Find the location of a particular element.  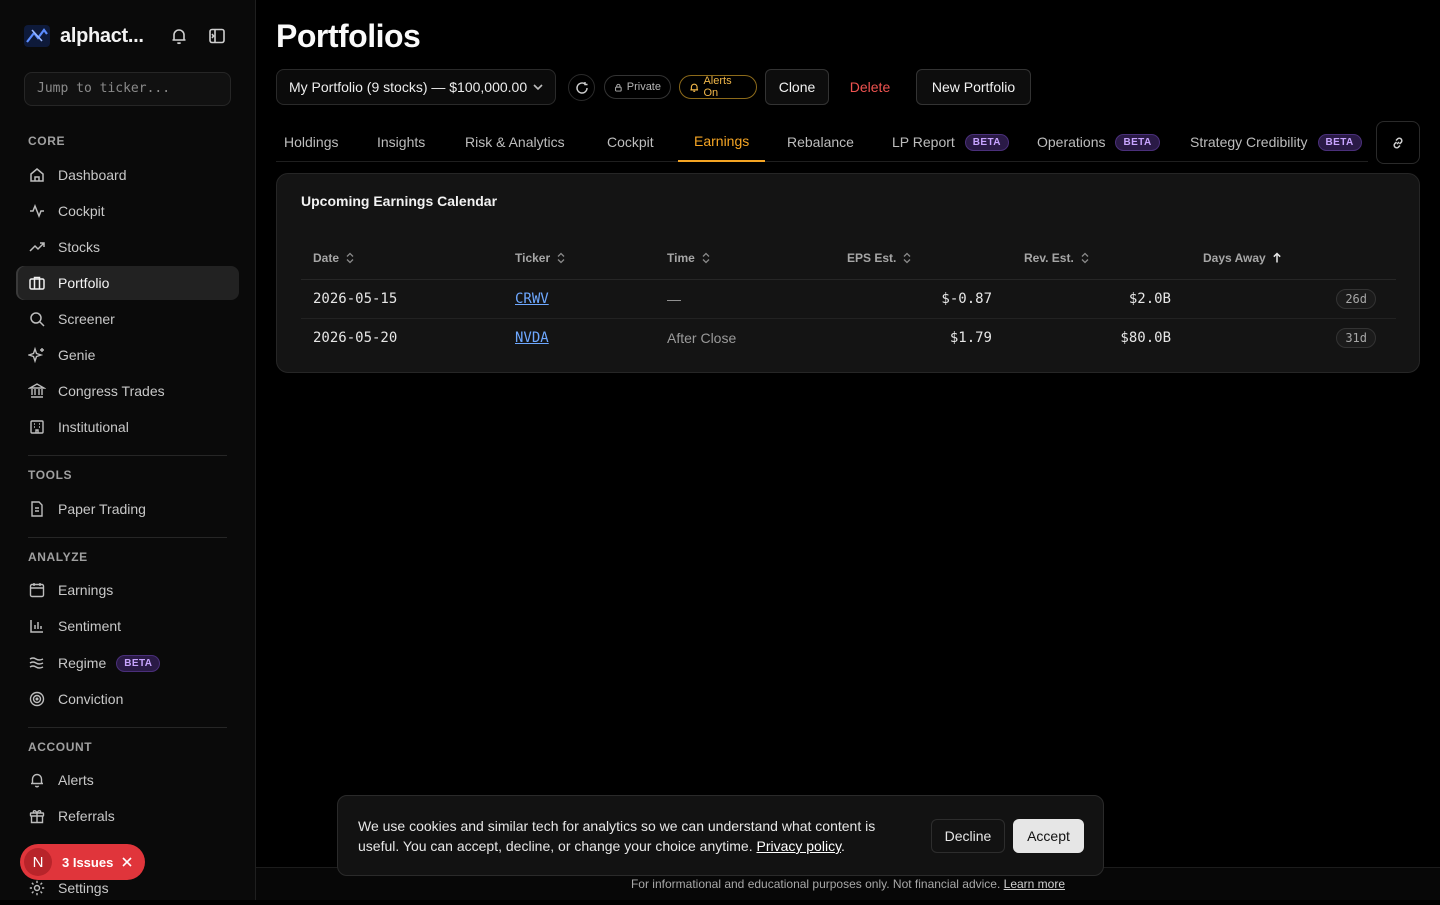

calendar-icon is located at coordinates (37, 590).